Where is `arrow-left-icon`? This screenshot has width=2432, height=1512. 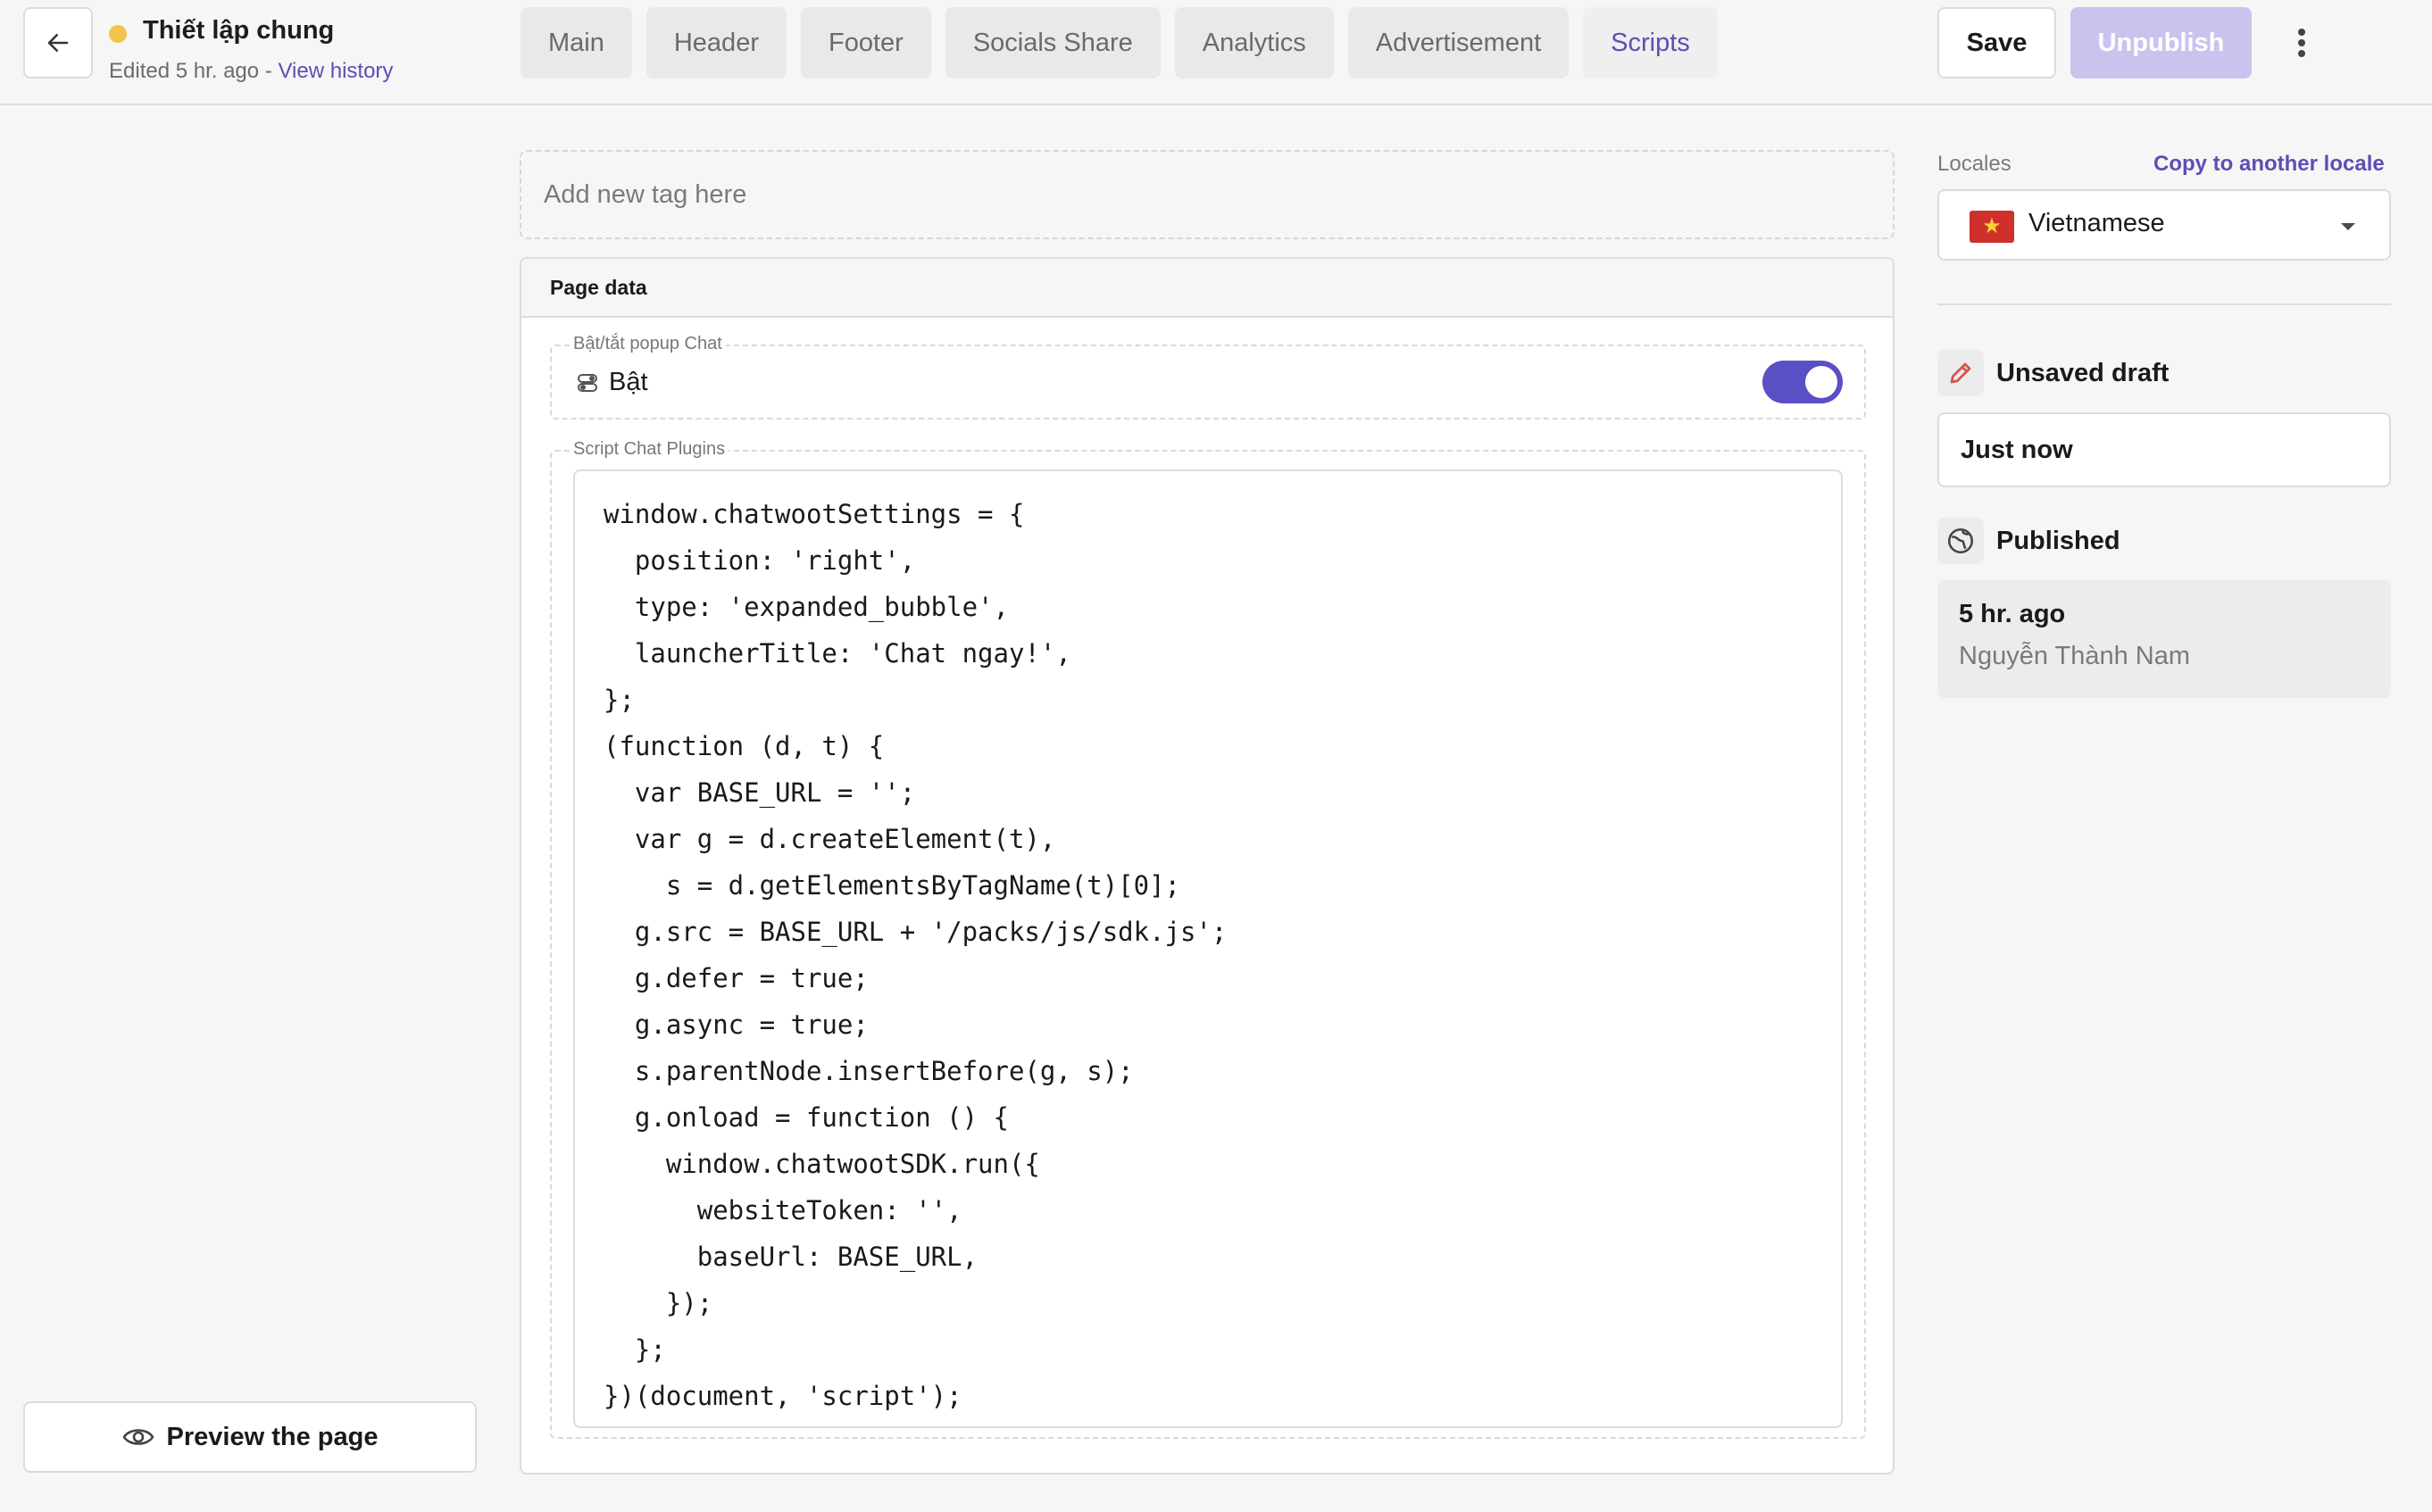 arrow-left-icon is located at coordinates (58, 43).